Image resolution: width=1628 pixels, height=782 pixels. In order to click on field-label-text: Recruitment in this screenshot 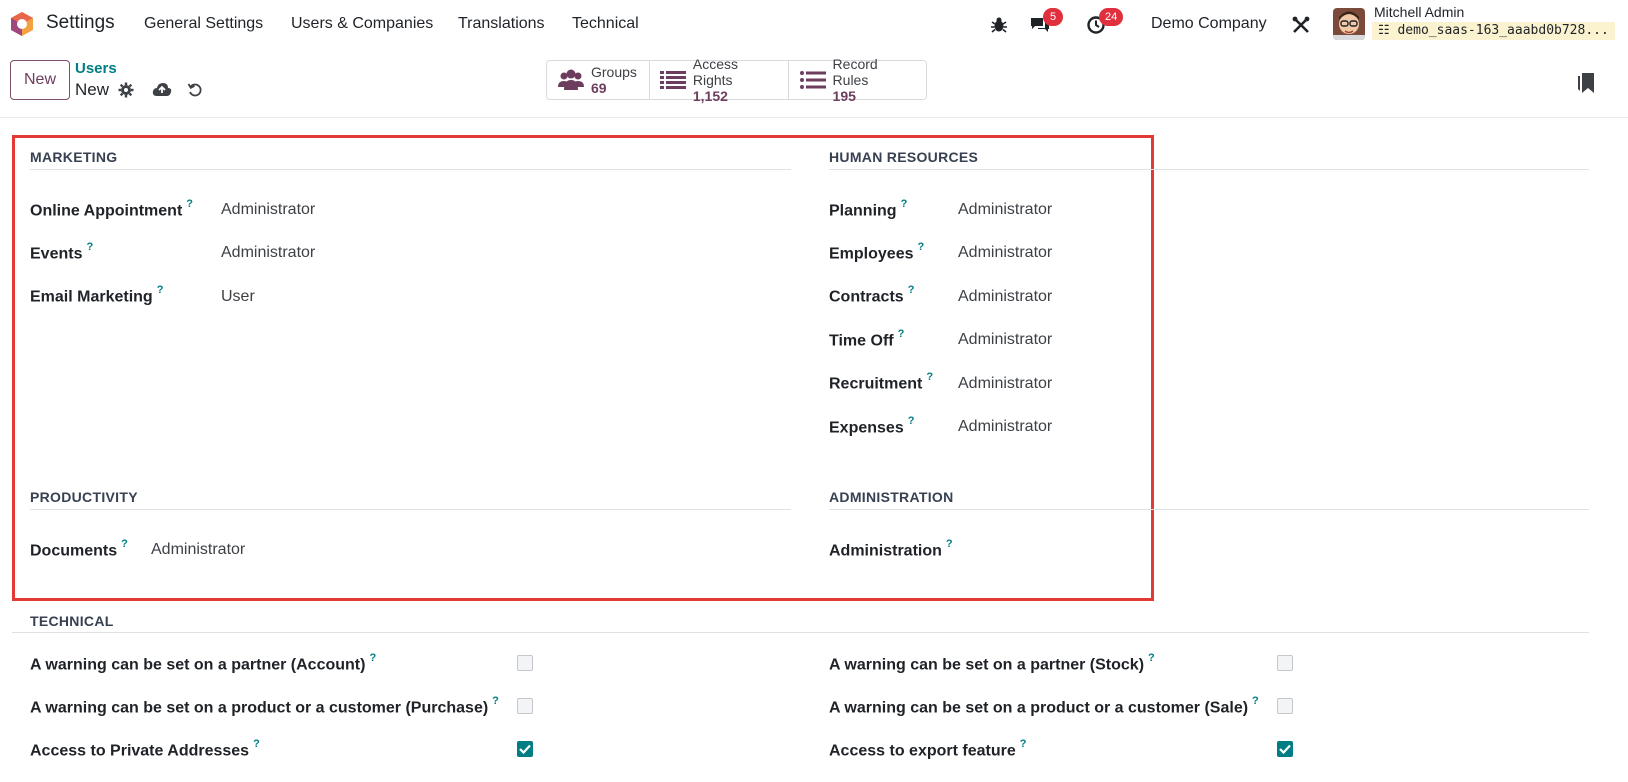, I will do `click(876, 384)`.